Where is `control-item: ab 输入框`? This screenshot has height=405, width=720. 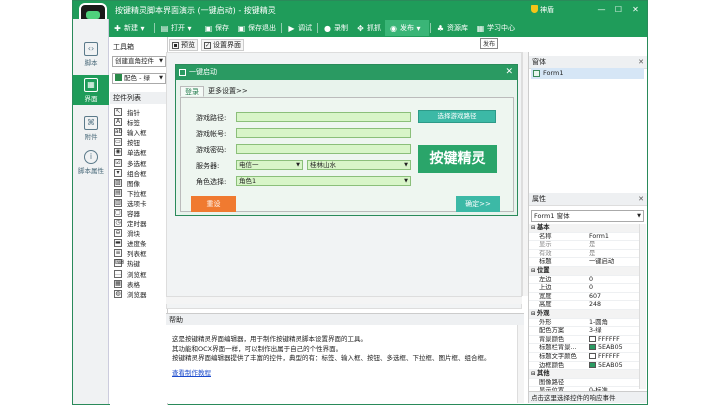
control-item: ab 输入框 is located at coordinates (130, 132).